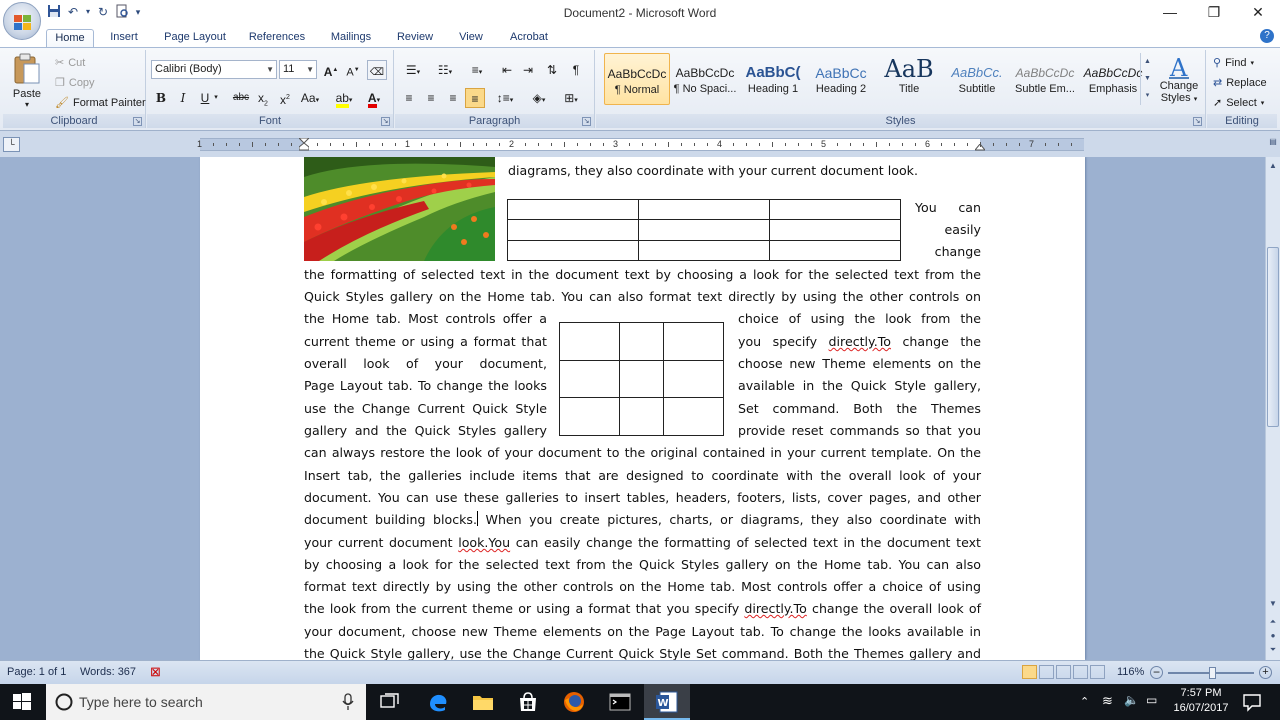  I want to click on task-view-icon, so click(390, 702).